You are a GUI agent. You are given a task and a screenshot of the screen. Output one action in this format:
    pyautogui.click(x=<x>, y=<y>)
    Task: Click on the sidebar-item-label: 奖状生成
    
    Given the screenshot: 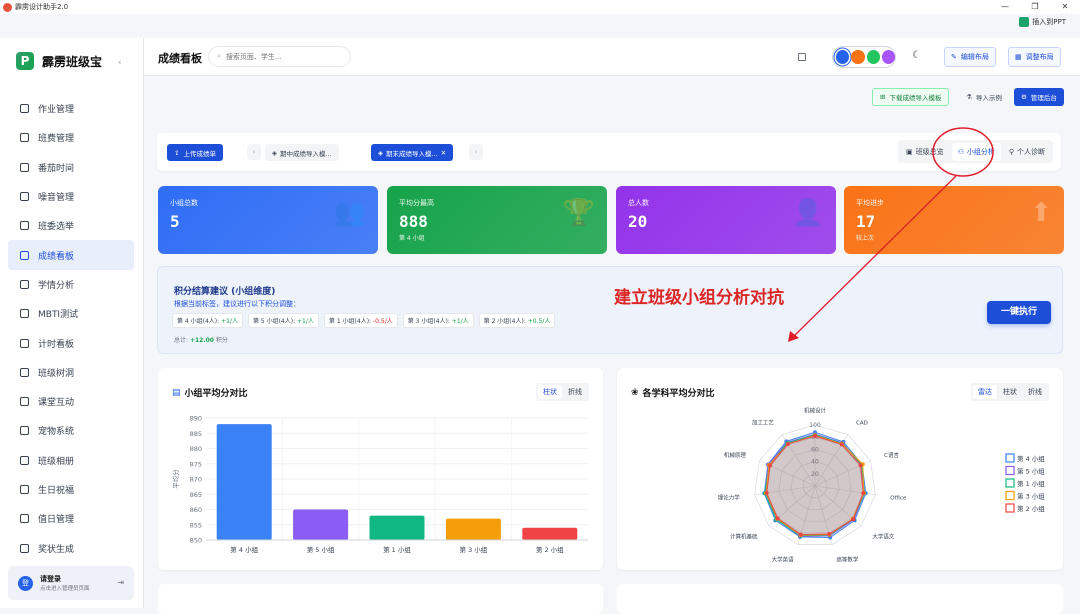 What is the action you would take?
    pyautogui.click(x=56, y=549)
    